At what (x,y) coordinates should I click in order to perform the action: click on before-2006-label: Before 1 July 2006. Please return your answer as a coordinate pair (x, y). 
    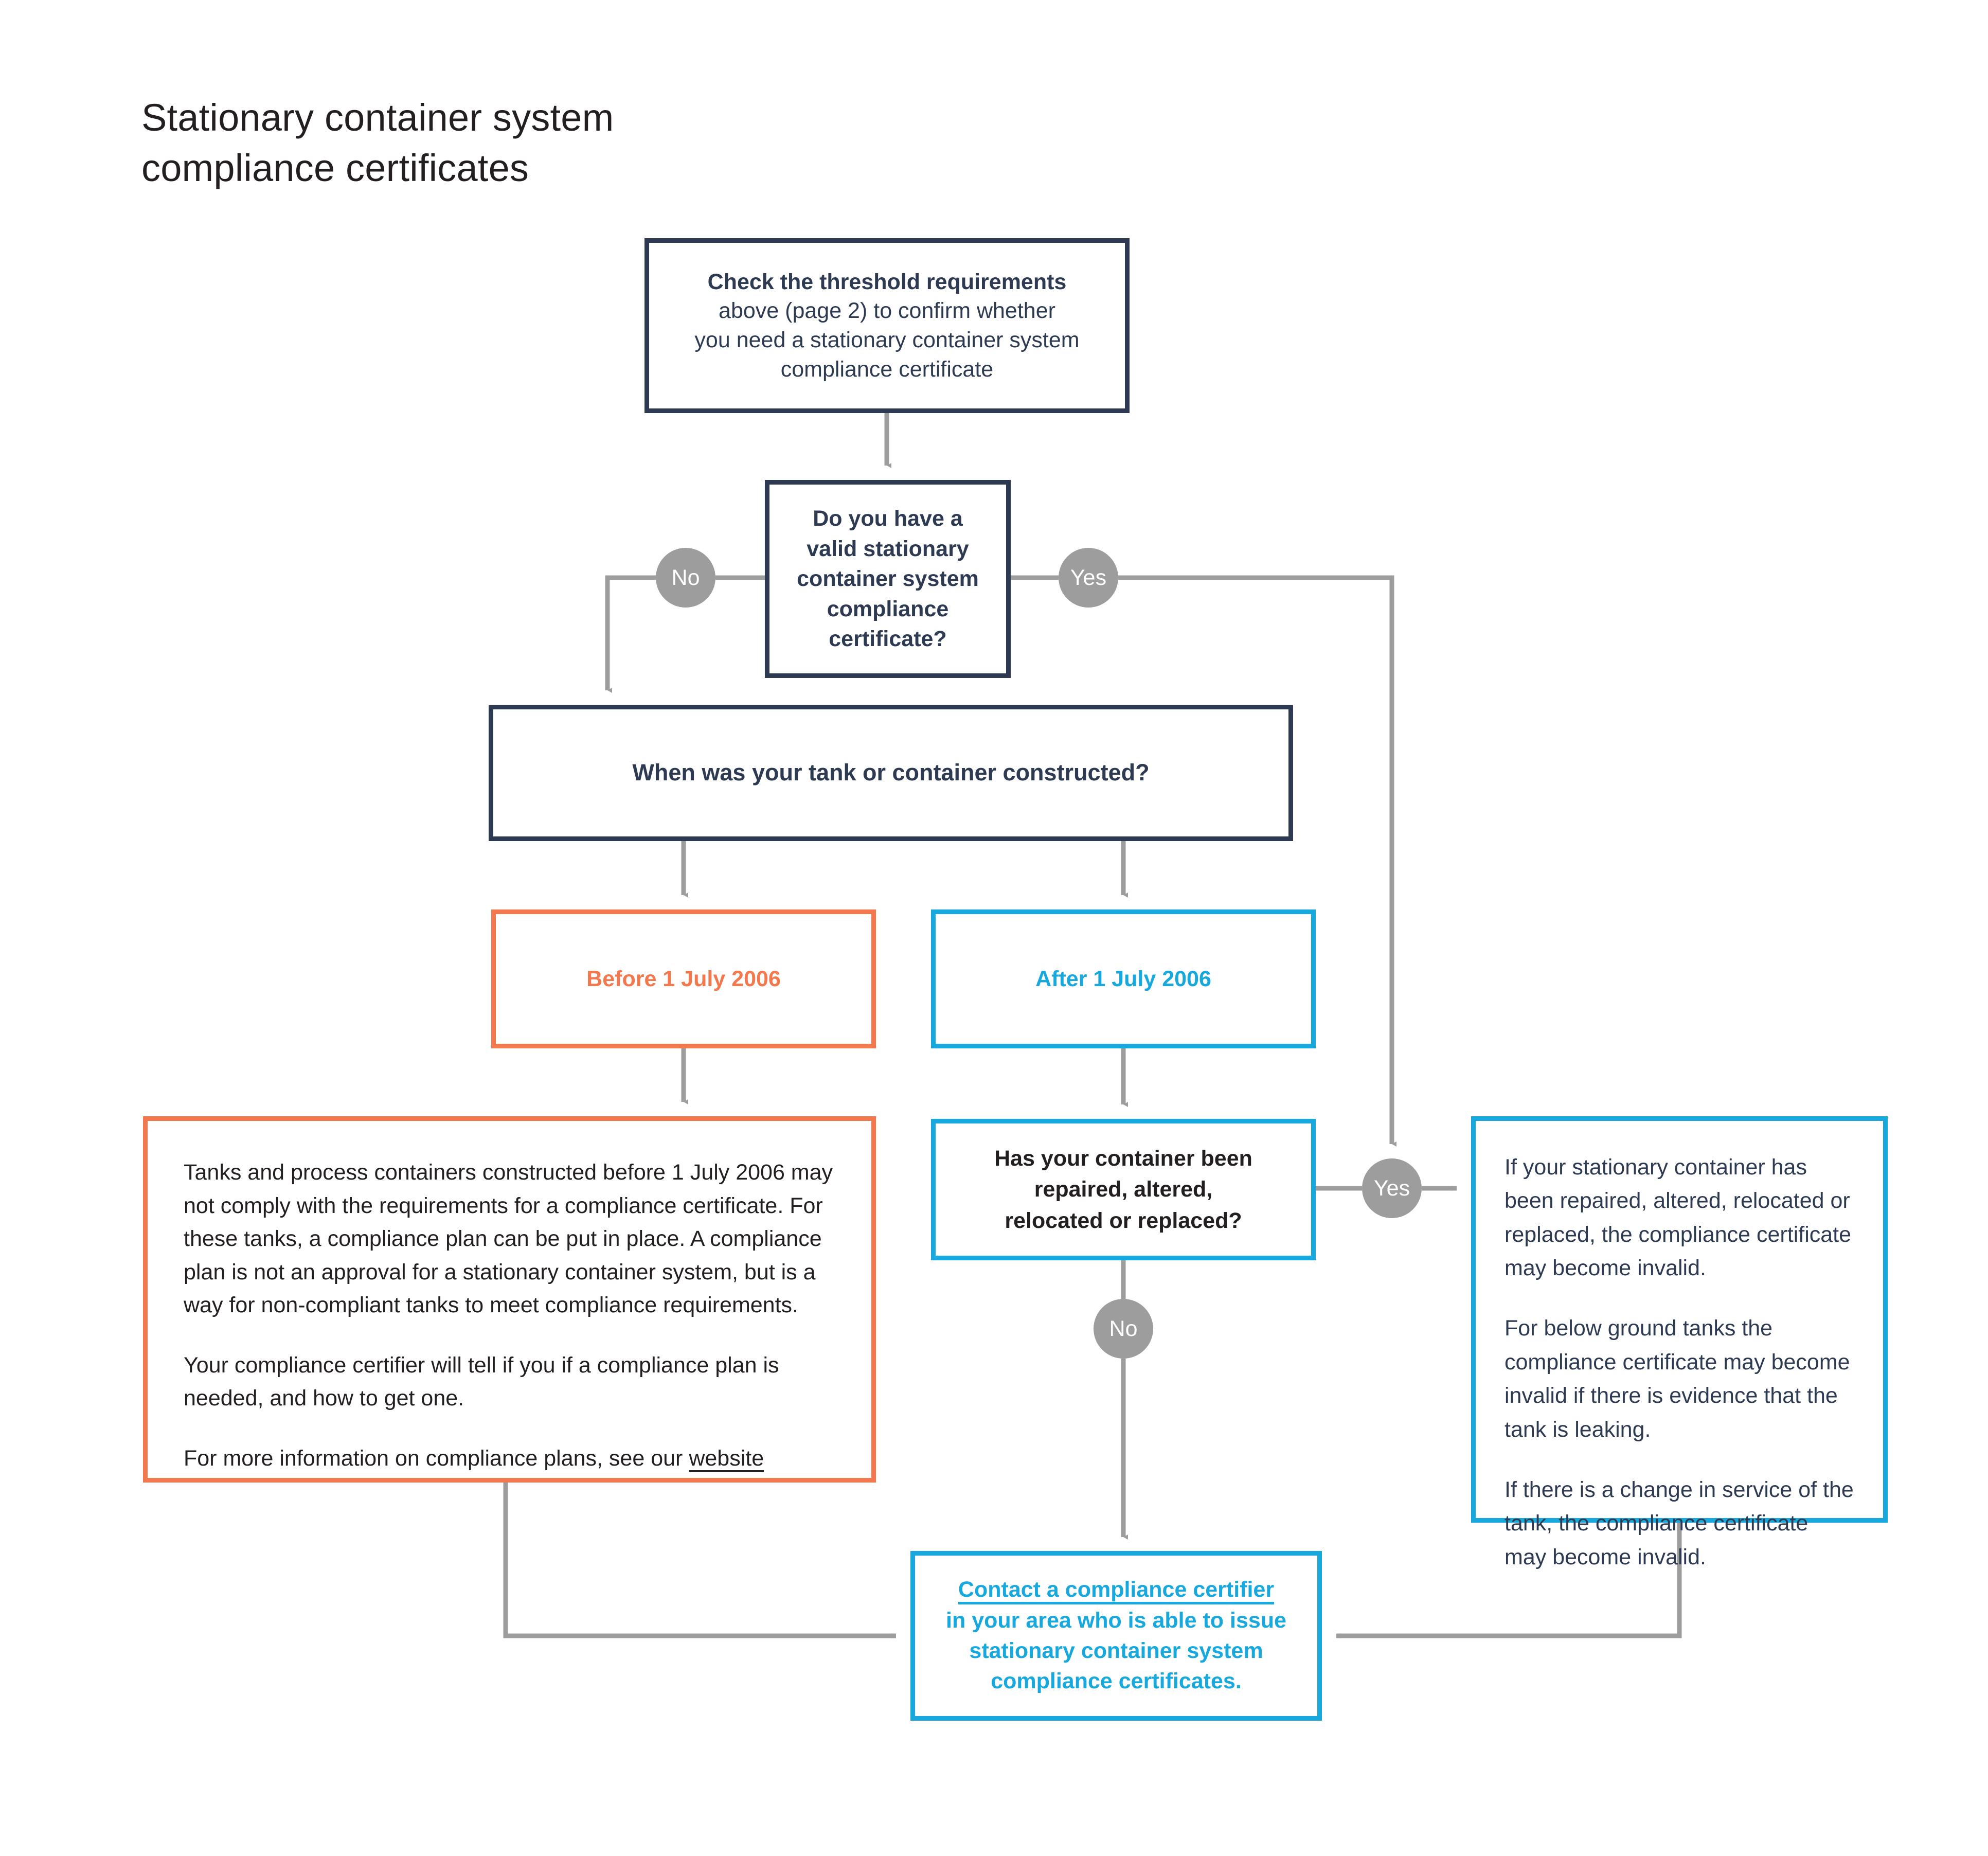
    Looking at the image, I should click on (684, 978).